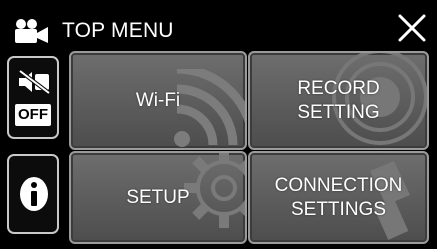  I want to click on page-title: TOP MENU, so click(118, 30).